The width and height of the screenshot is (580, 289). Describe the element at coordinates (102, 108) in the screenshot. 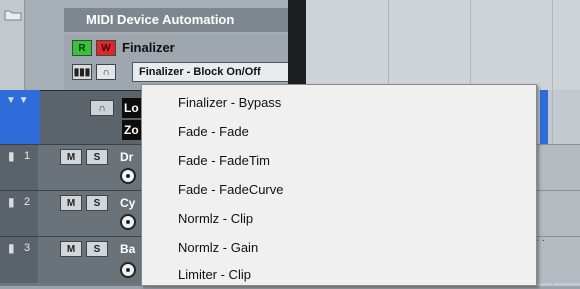

I see `lock-icon: ∩` at that location.